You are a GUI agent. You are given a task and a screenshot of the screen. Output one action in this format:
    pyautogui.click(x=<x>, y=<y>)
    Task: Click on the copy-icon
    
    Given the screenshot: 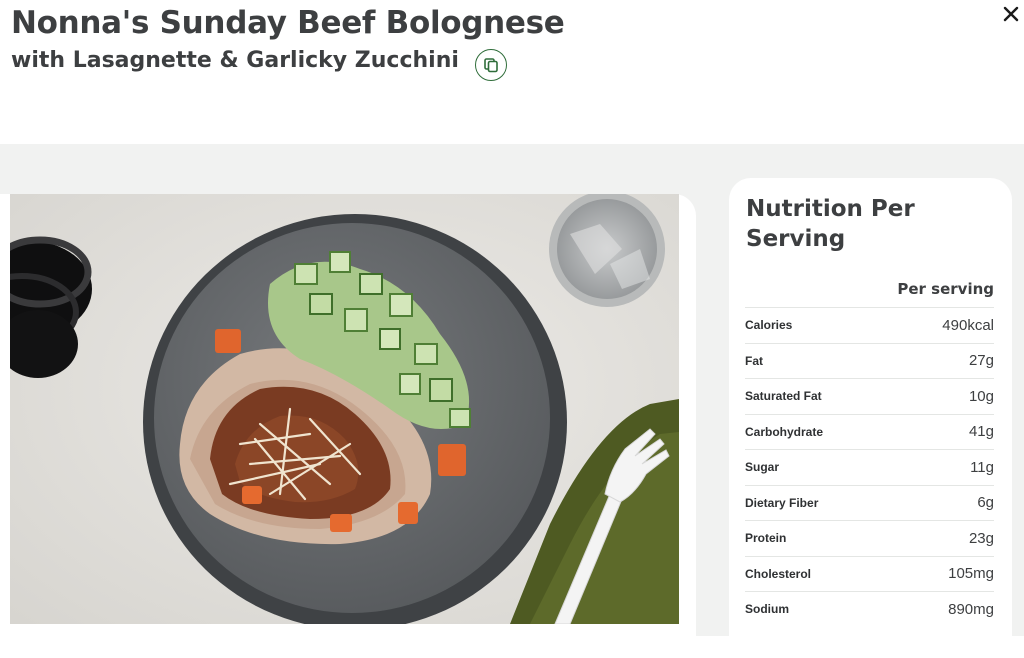 What is the action you would take?
    pyautogui.click(x=491, y=65)
    